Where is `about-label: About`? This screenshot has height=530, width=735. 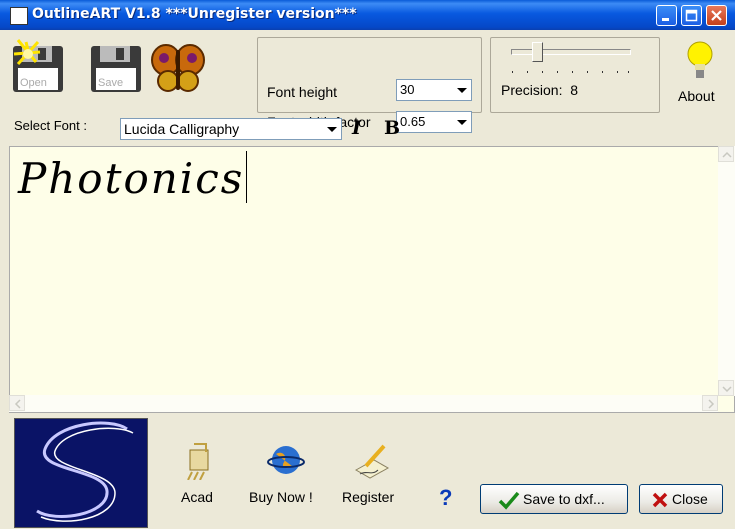
about-label: About is located at coordinates (696, 96).